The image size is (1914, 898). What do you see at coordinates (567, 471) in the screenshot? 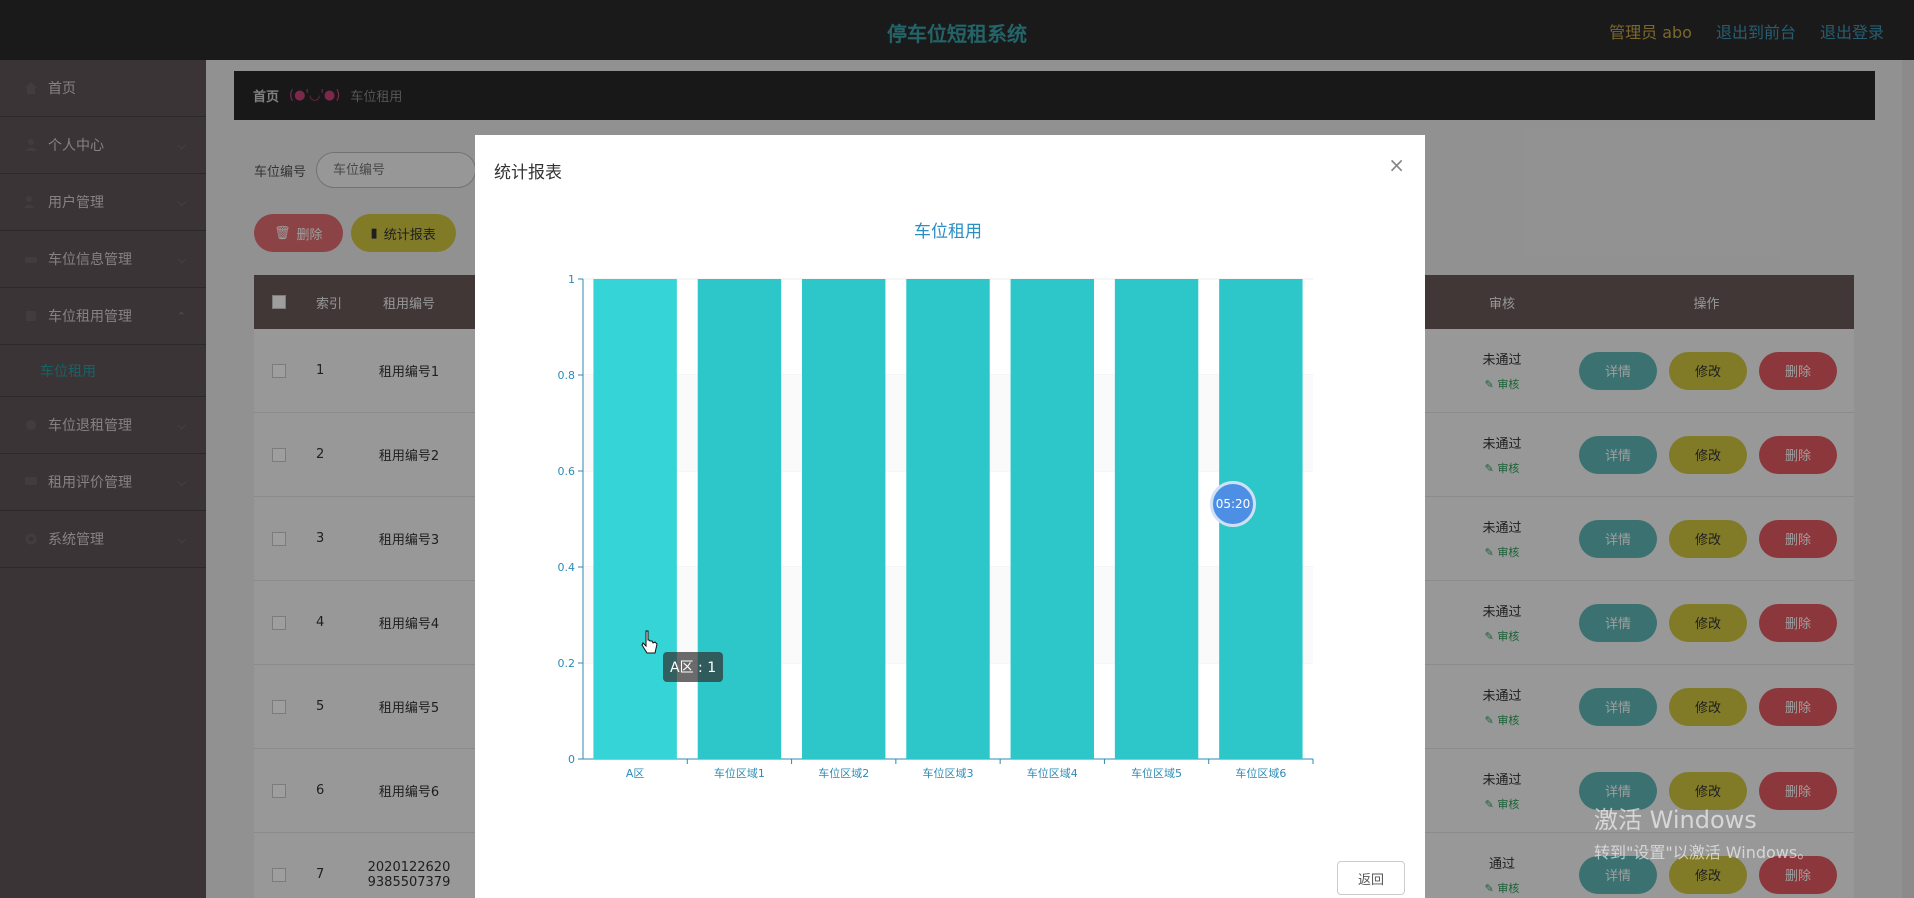
I see `y-tick-label: 0.6` at bounding box center [567, 471].